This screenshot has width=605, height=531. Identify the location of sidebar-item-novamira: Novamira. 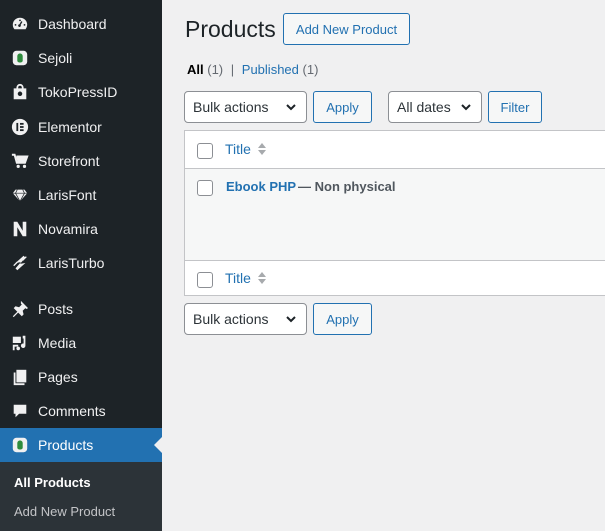
(81, 229).